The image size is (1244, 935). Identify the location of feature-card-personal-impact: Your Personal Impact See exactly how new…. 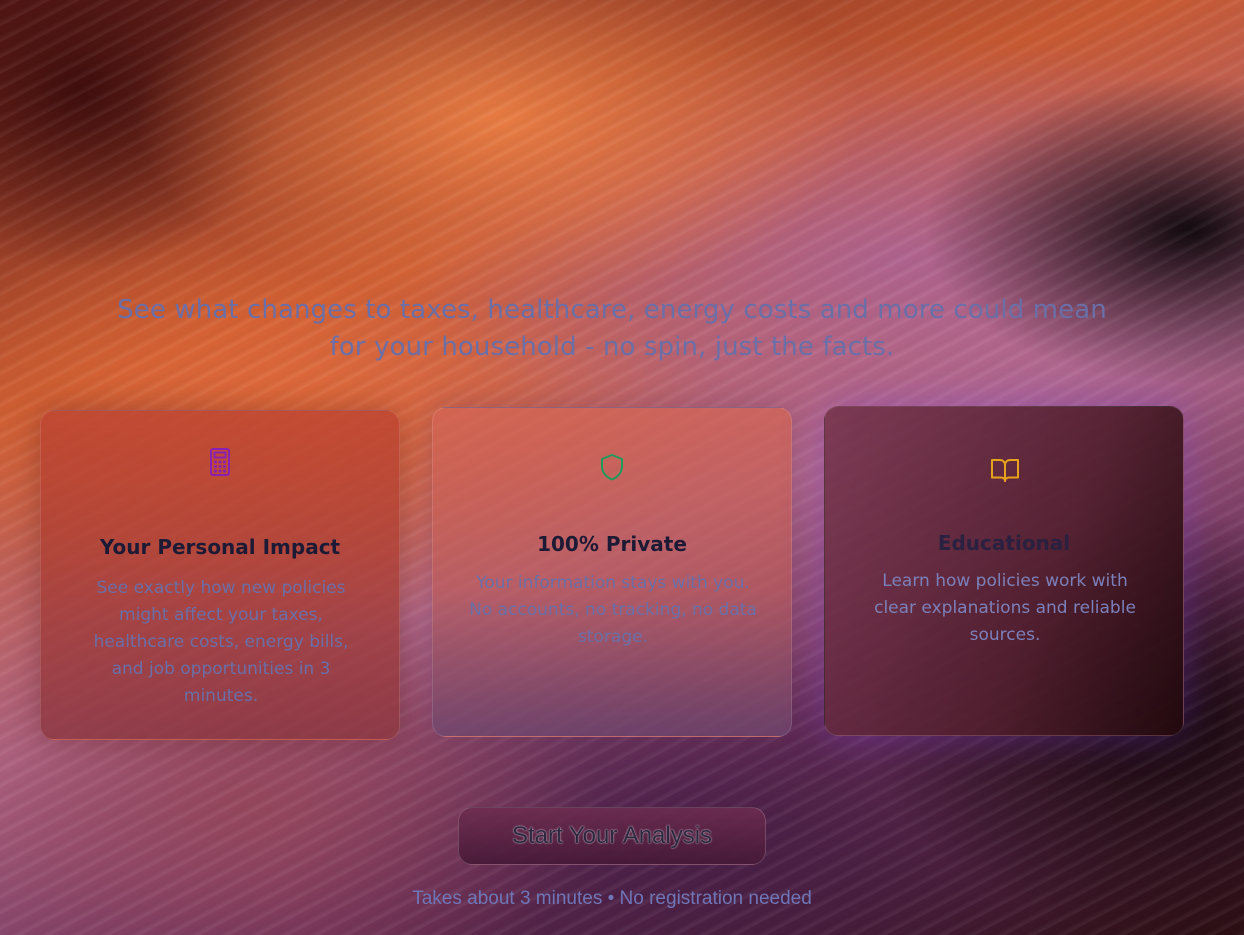
(220, 575).